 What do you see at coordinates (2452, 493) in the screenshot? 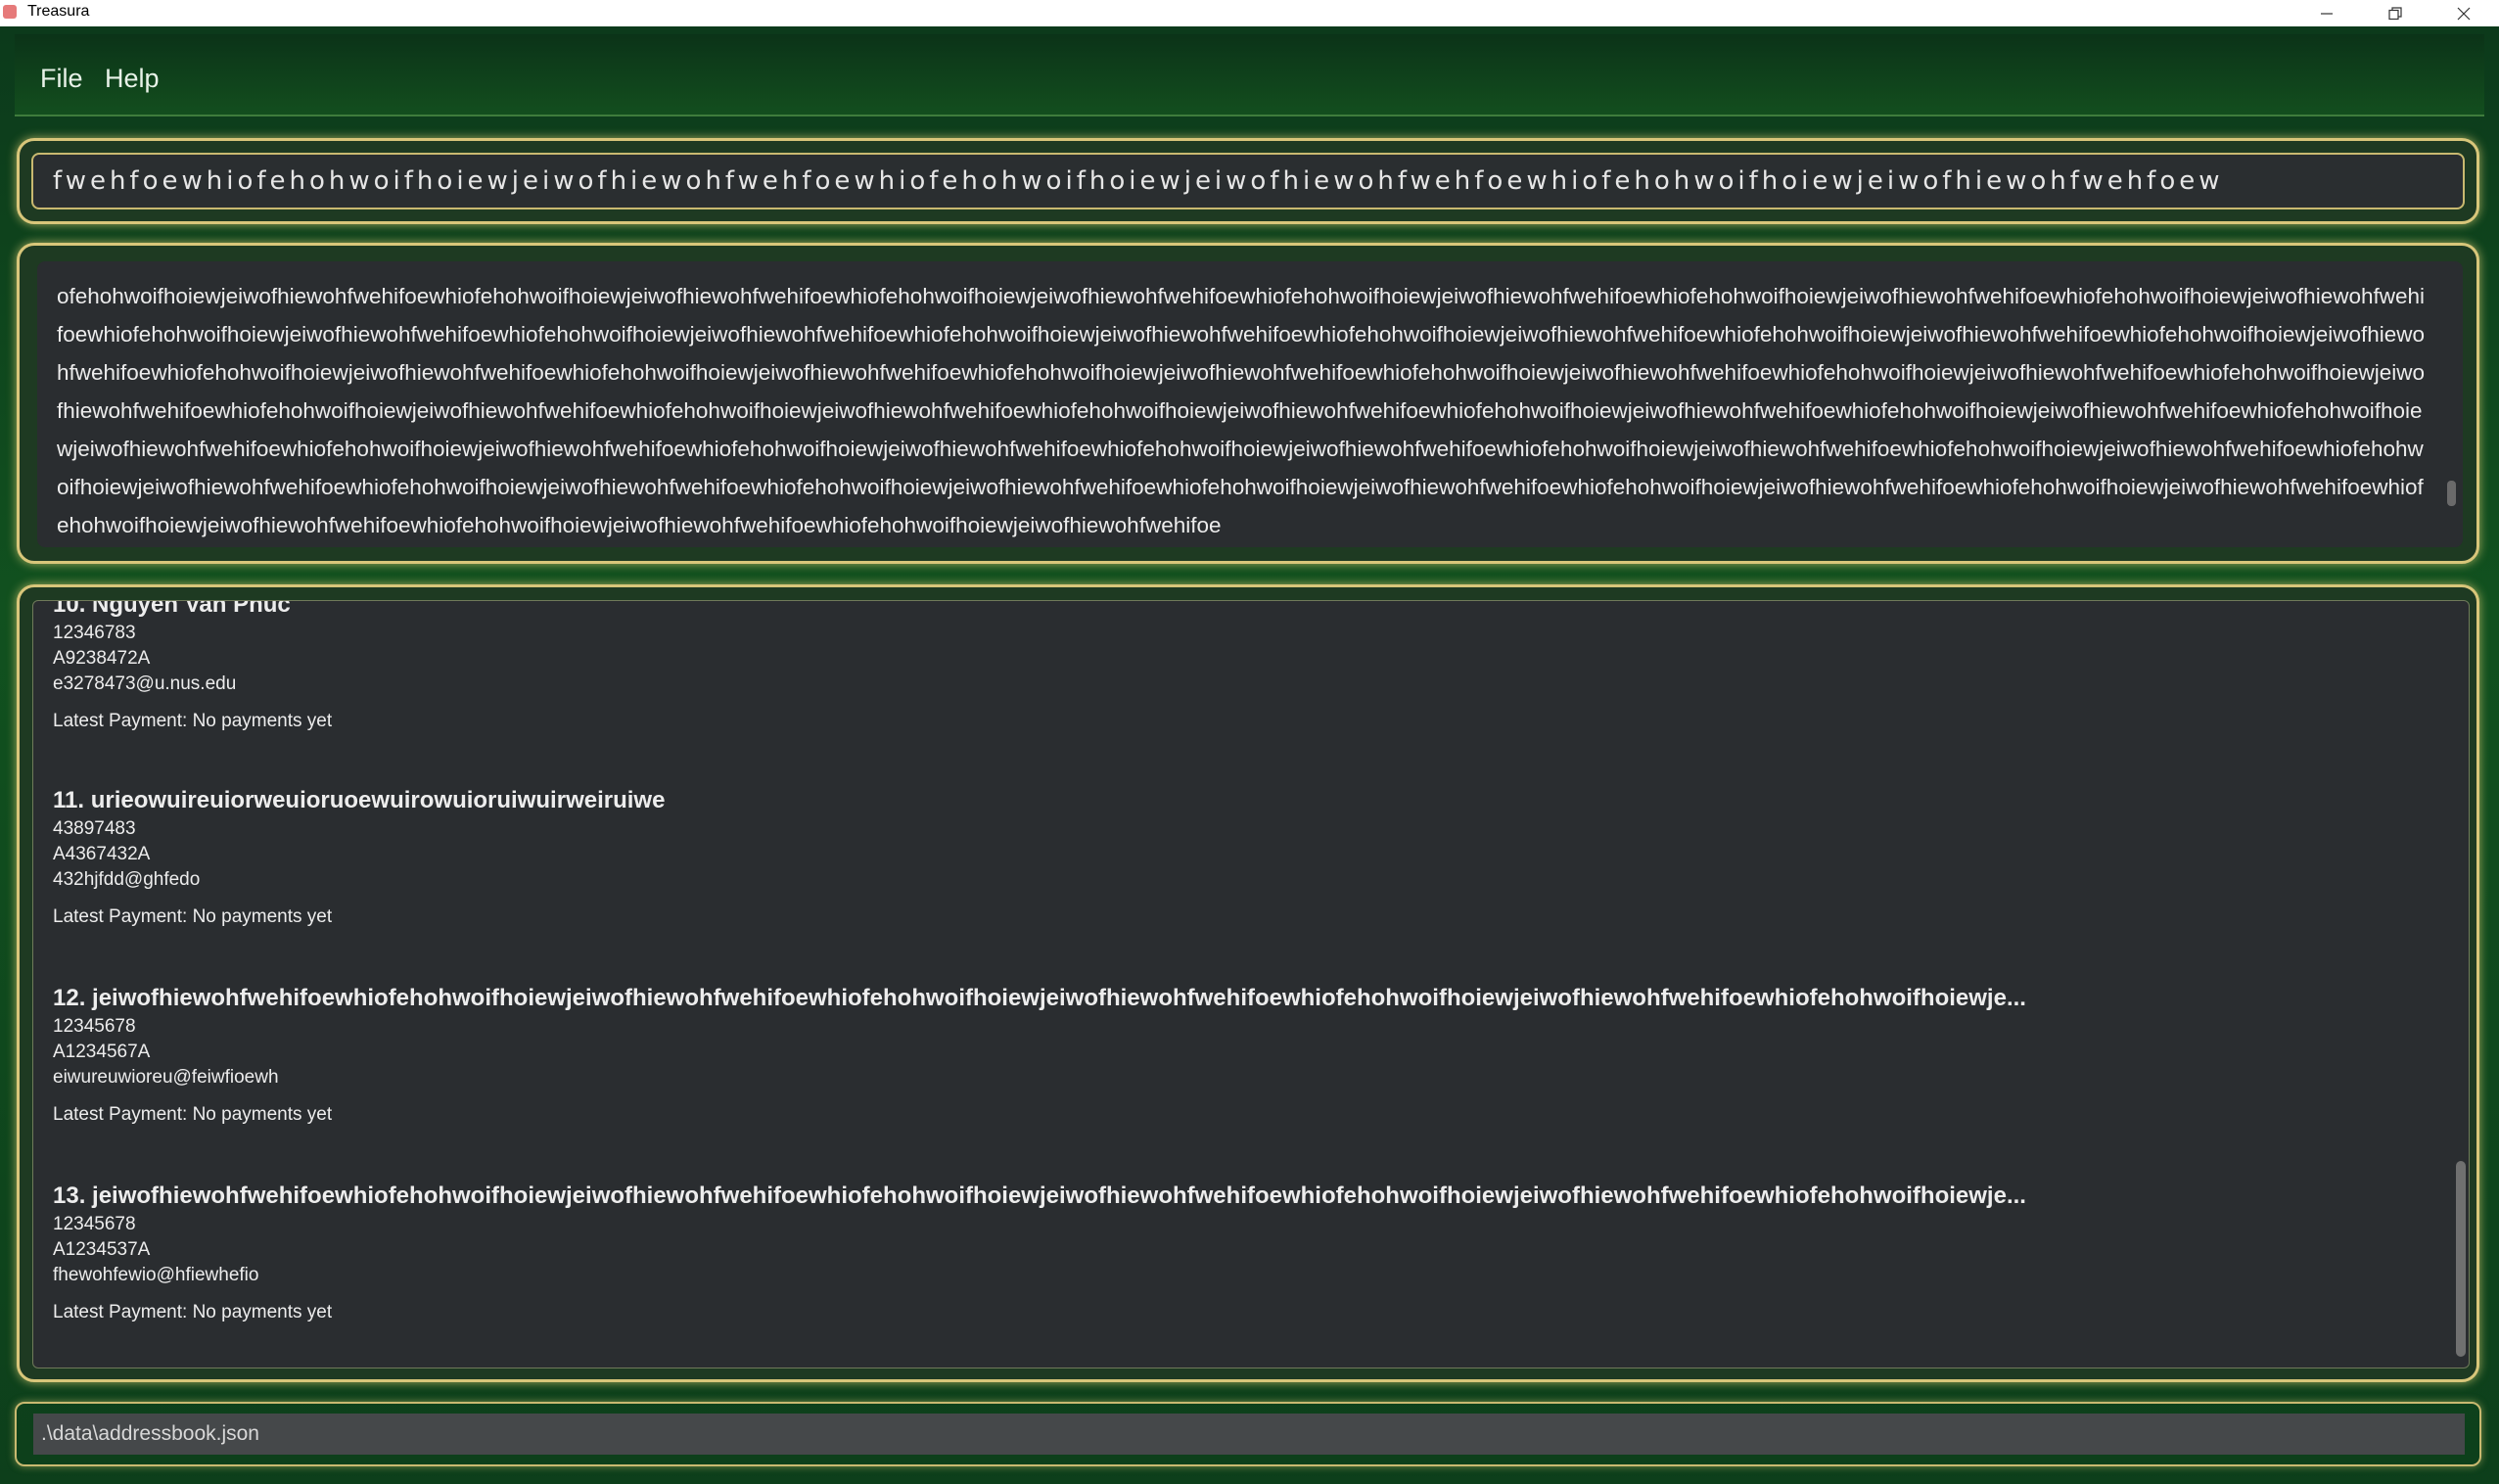
I see `result-scrollbar-thumb` at bounding box center [2452, 493].